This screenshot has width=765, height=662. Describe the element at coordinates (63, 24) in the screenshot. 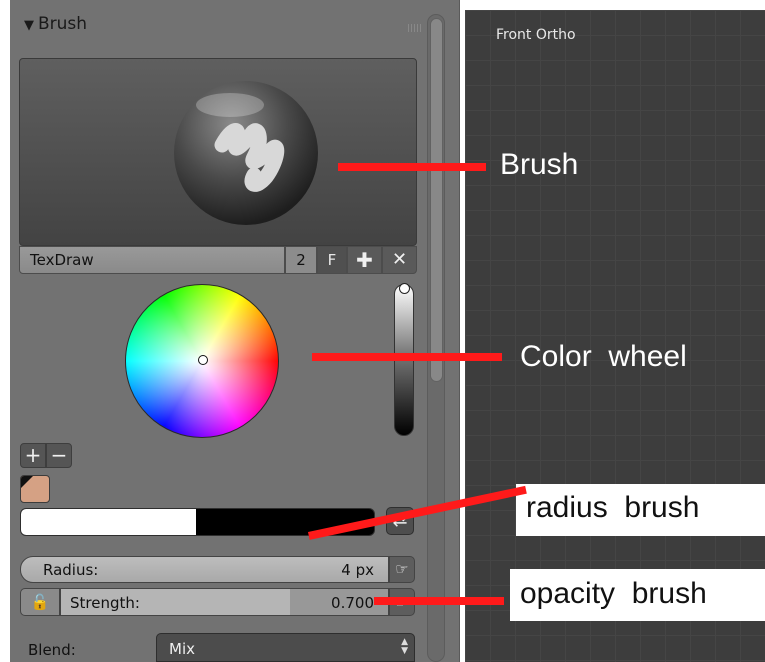

I see `panel-title: Brush` at that location.